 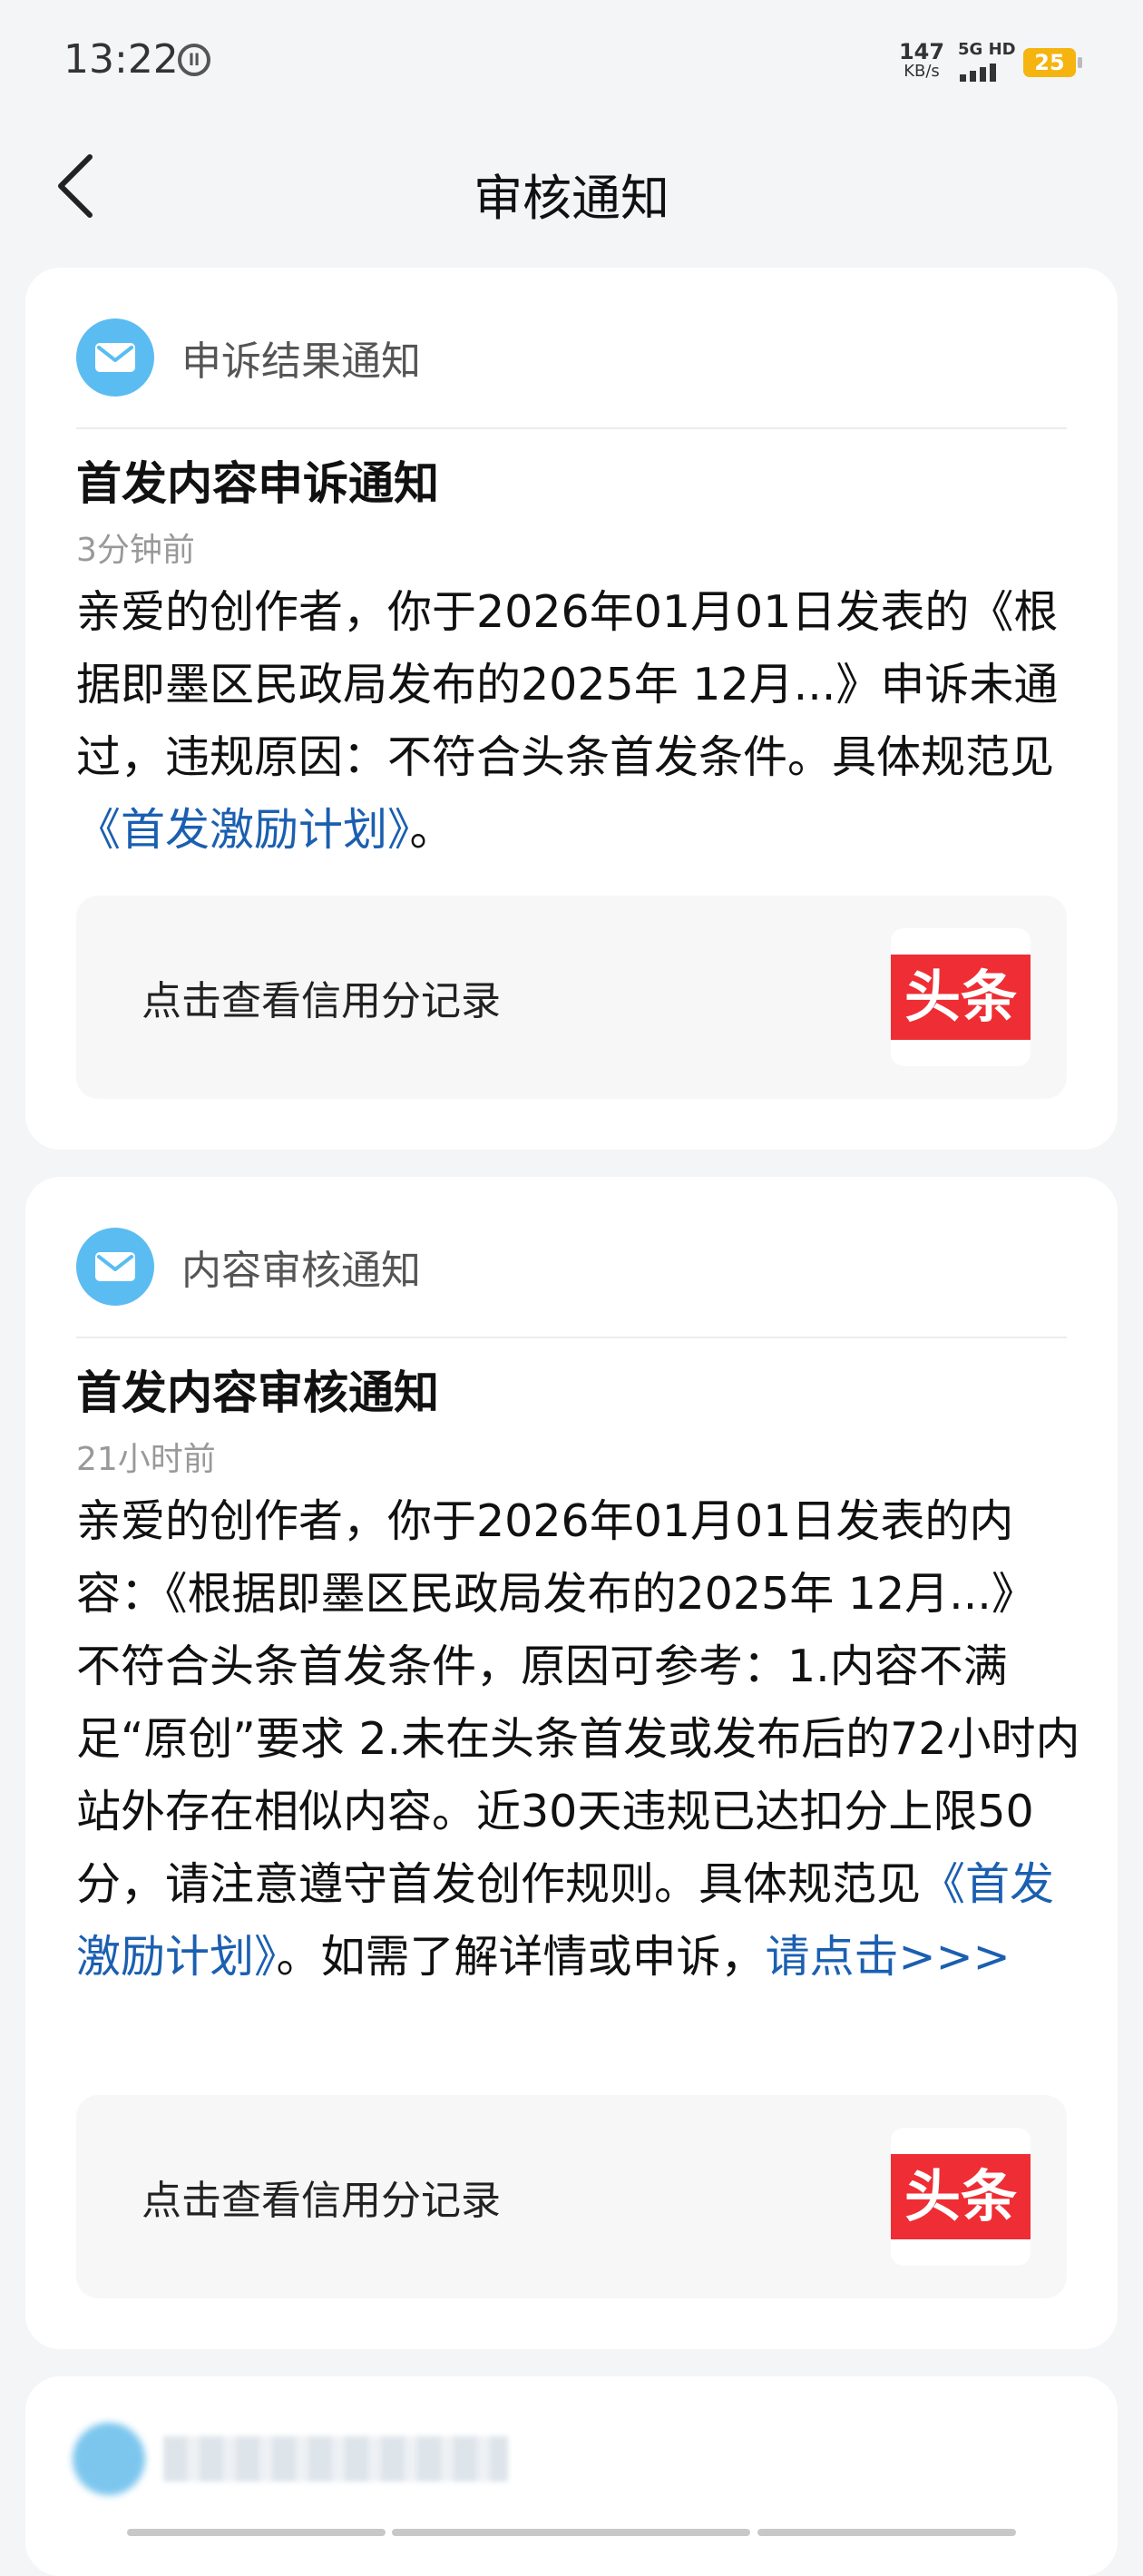 What do you see at coordinates (109, 2459) in the screenshot?
I see `blurred-avatar` at bounding box center [109, 2459].